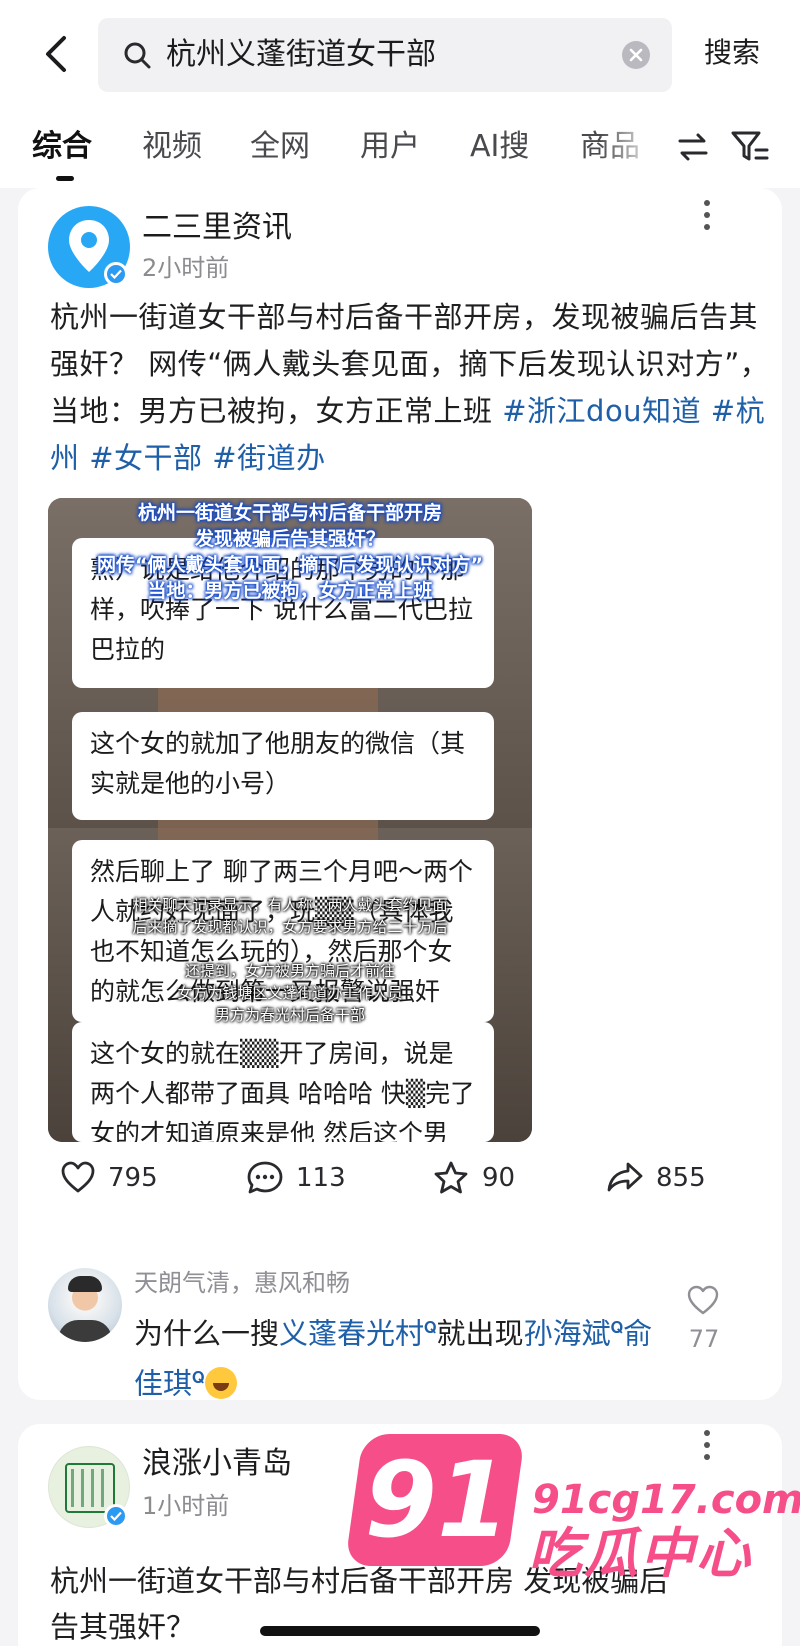  What do you see at coordinates (437, 1500) in the screenshot?
I see `watermark-number: 91` at bounding box center [437, 1500].